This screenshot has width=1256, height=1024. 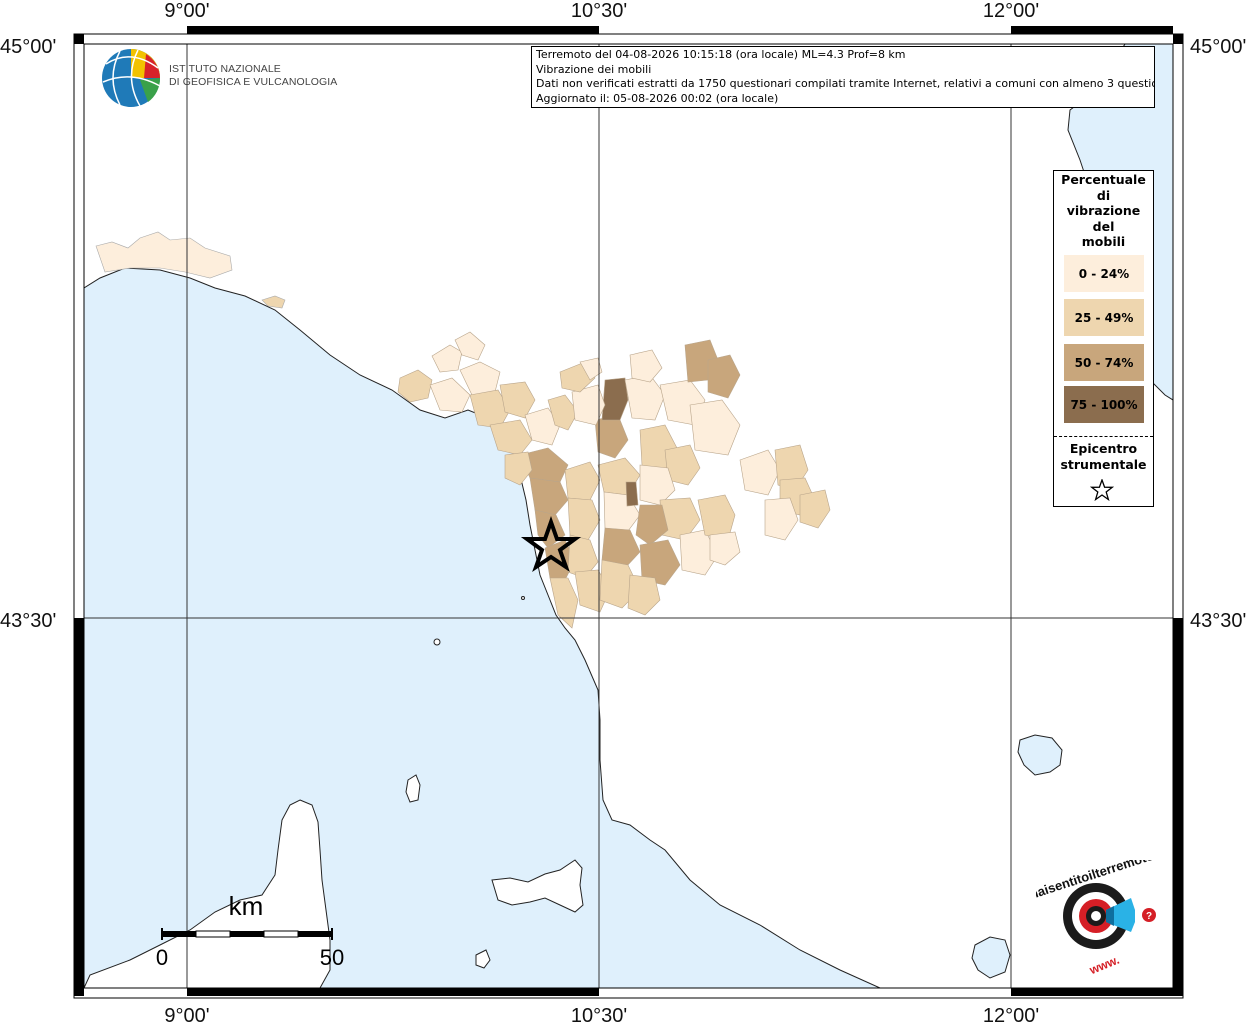 What do you see at coordinates (332, 957) in the screenshot?
I see `scale-bar-max: 50` at bounding box center [332, 957].